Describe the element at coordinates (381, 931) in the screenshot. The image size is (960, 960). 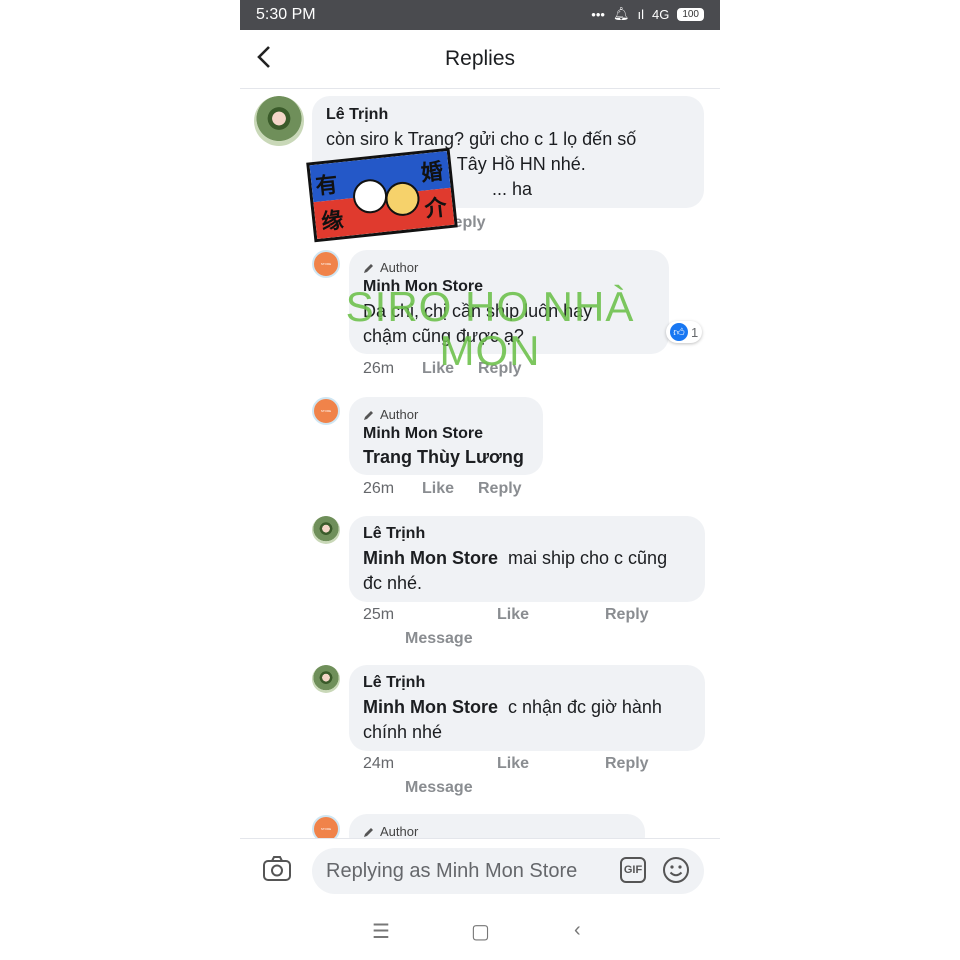
I see `menu-key-icon: ☰` at that location.